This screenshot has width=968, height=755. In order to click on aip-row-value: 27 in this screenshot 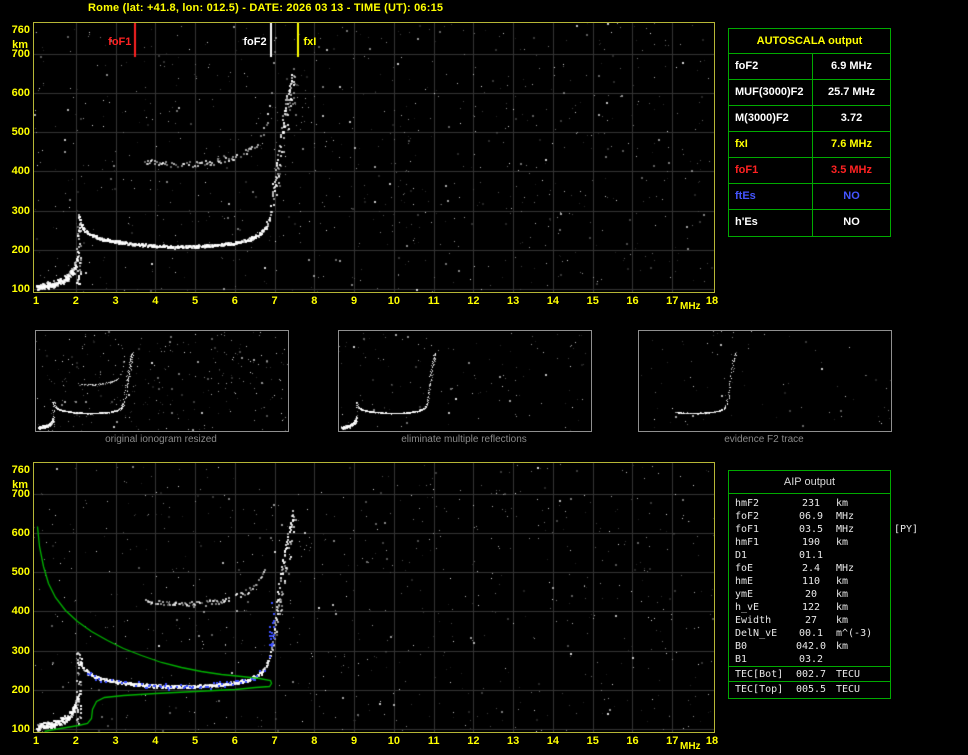, I will do `click(811, 620)`.